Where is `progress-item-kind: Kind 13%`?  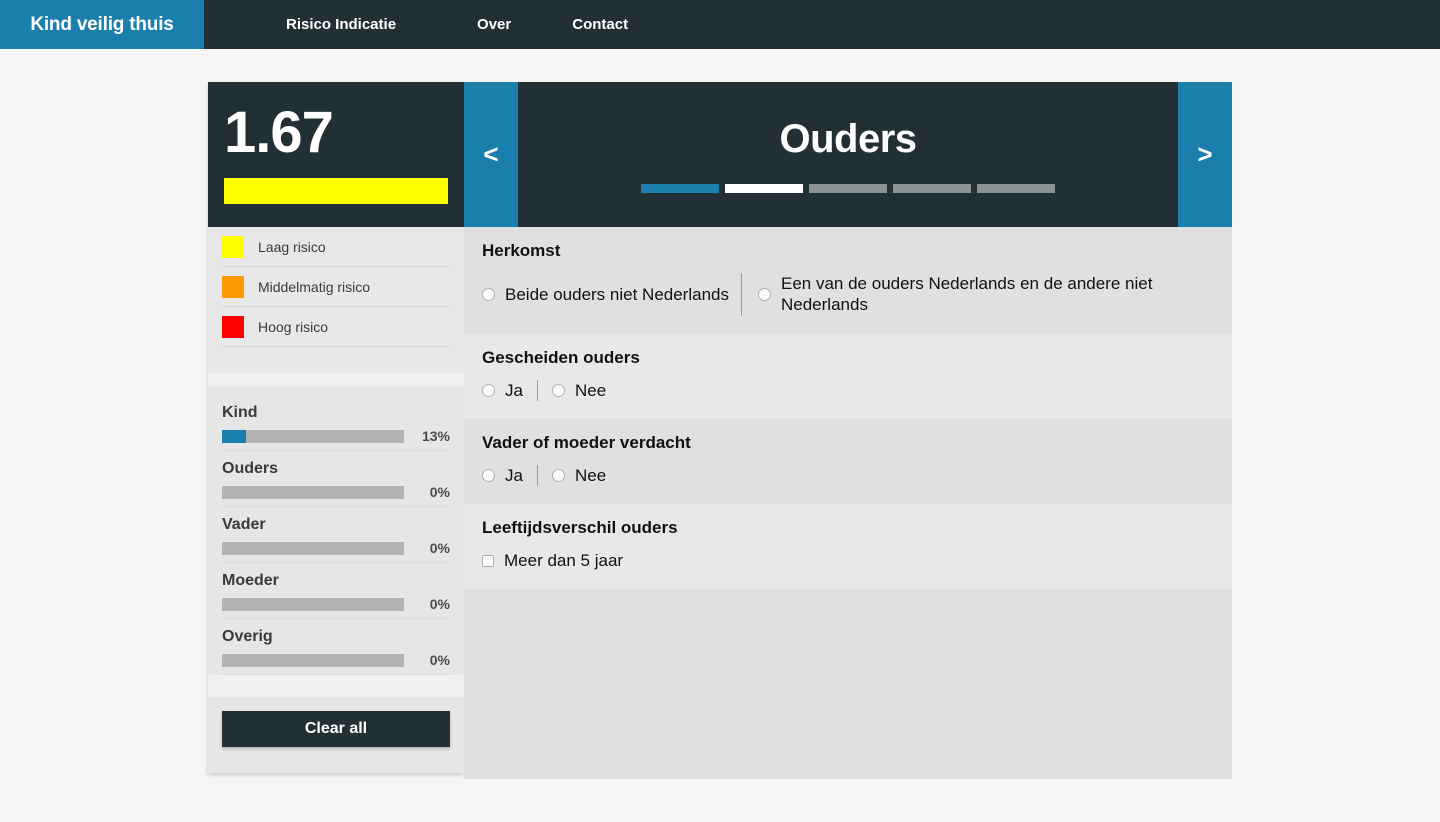
progress-item-kind: Kind 13% is located at coordinates (336, 423).